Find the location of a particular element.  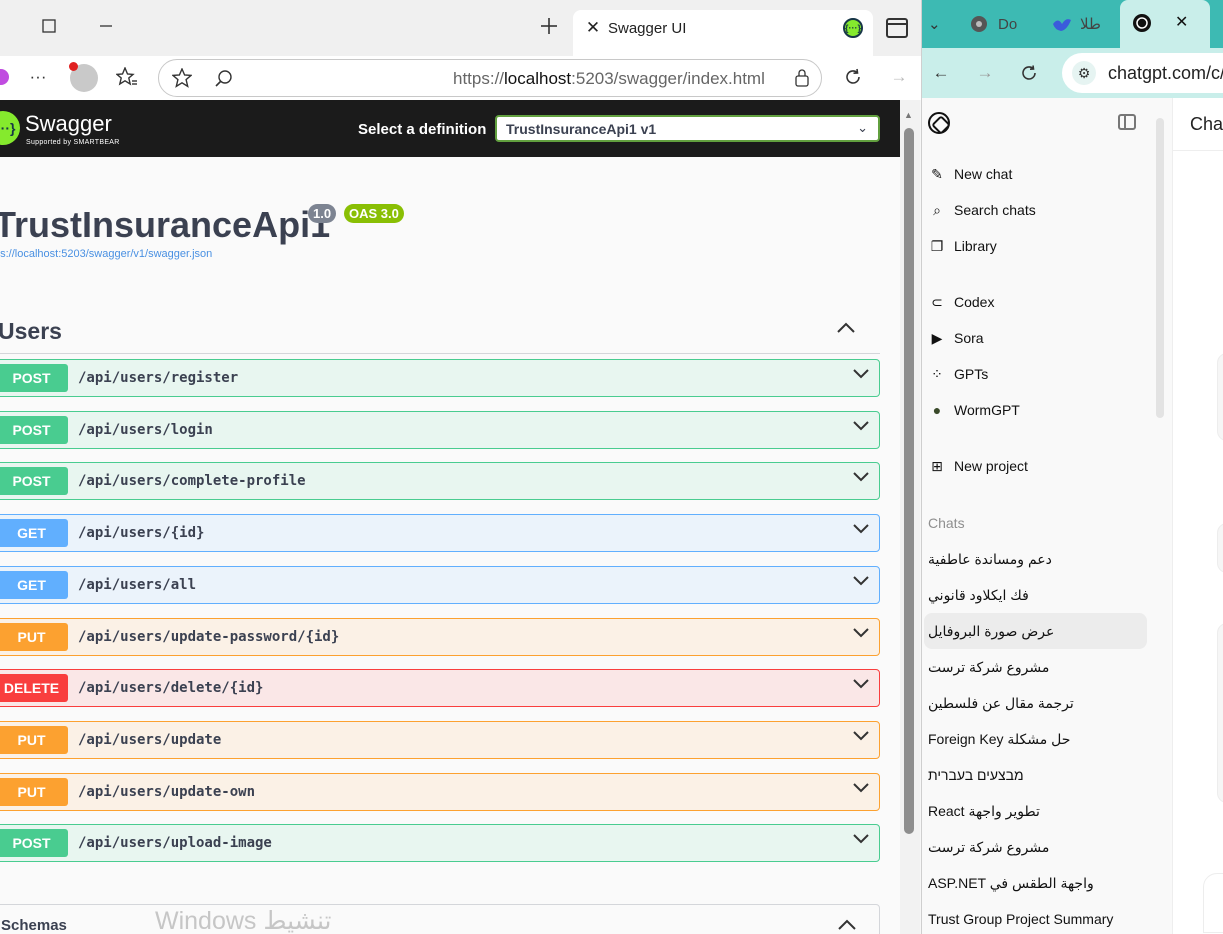

operation-row: PUT/api/users/update is located at coordinates (440, 739).